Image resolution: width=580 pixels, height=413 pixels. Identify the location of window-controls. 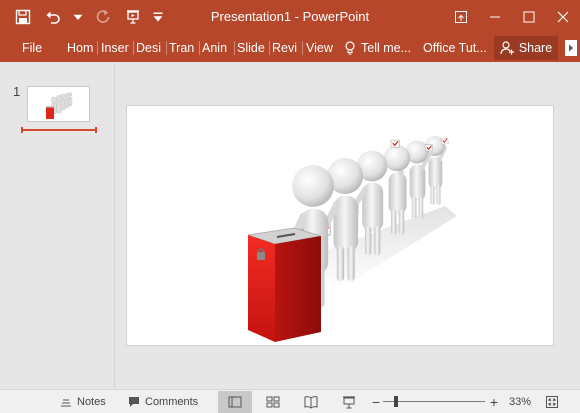
(512, 17).